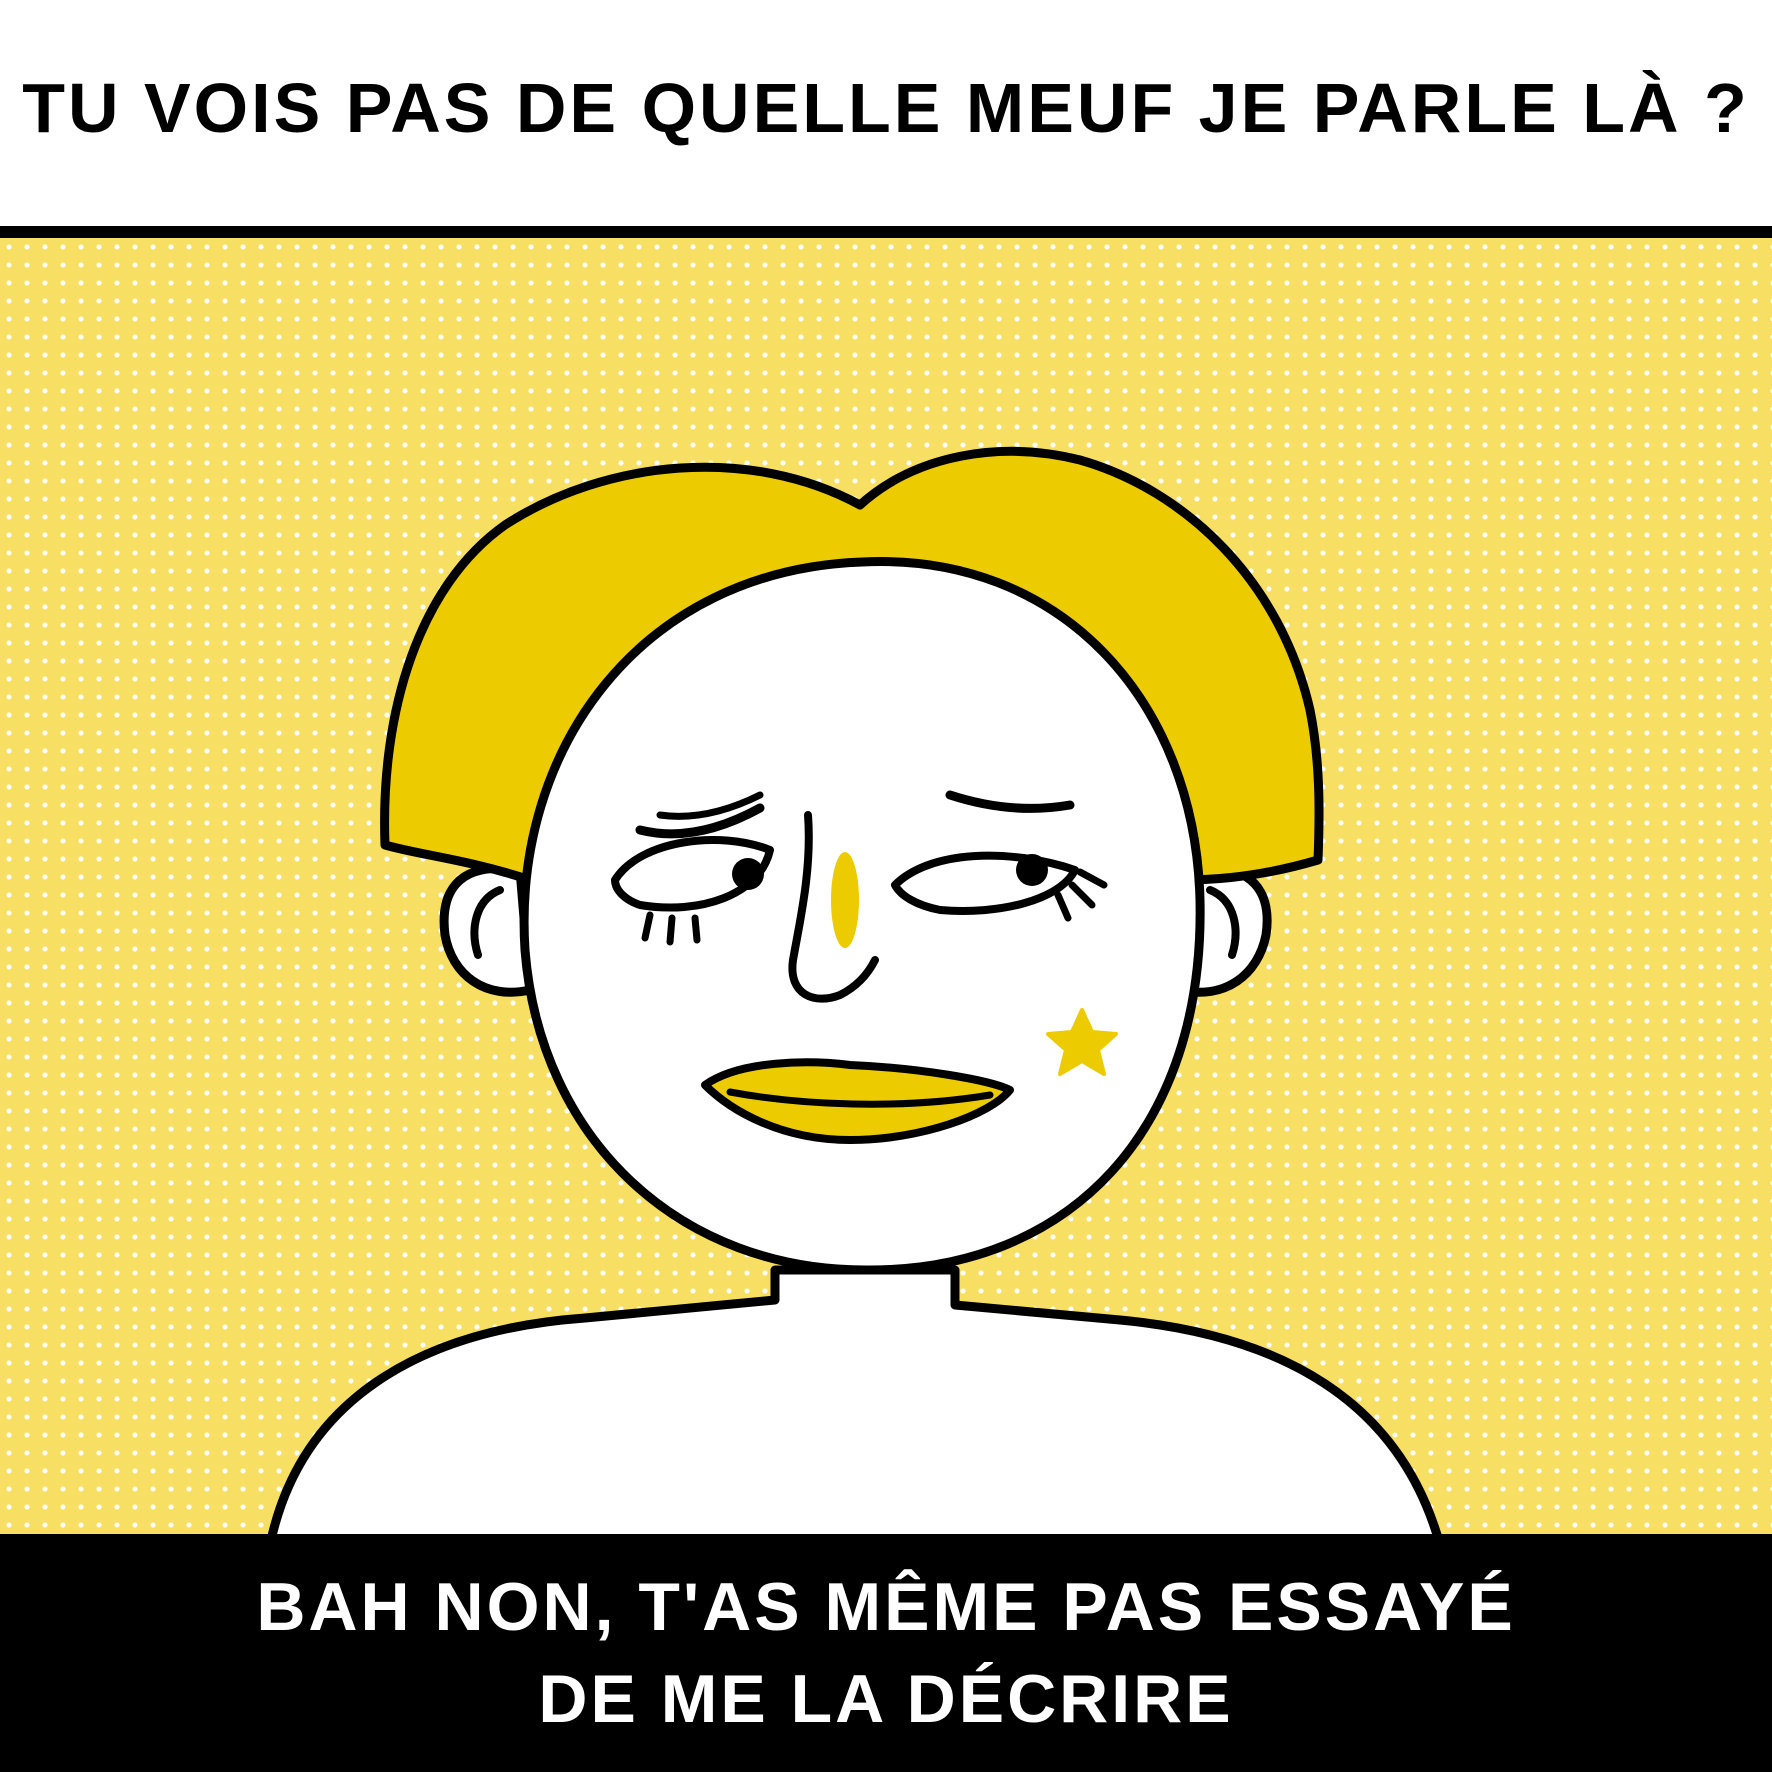 The width and height of the screenshot is (1772, 1772). Describe the element at coordinates (886, 1699) in the screenshot. I see `bottom-caption-line-2: DE ME LA DÉCRIRE` at that location.